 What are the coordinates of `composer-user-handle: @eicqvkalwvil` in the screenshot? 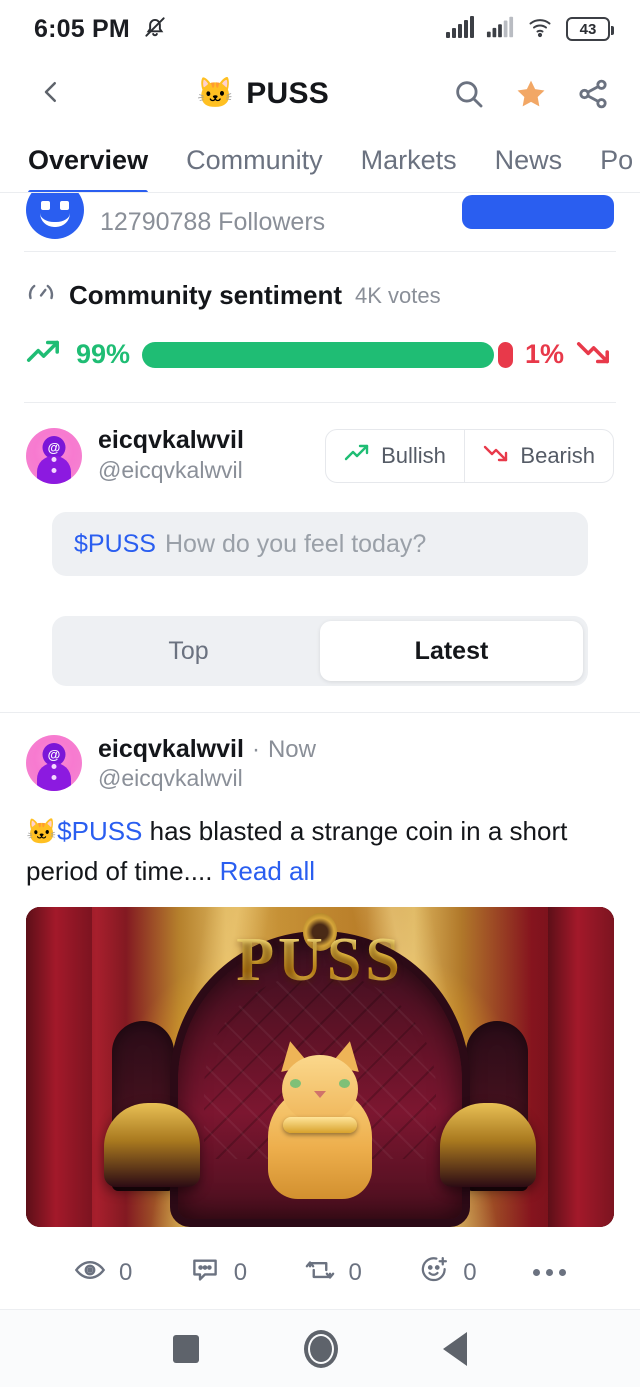 It's located at (170, 470).